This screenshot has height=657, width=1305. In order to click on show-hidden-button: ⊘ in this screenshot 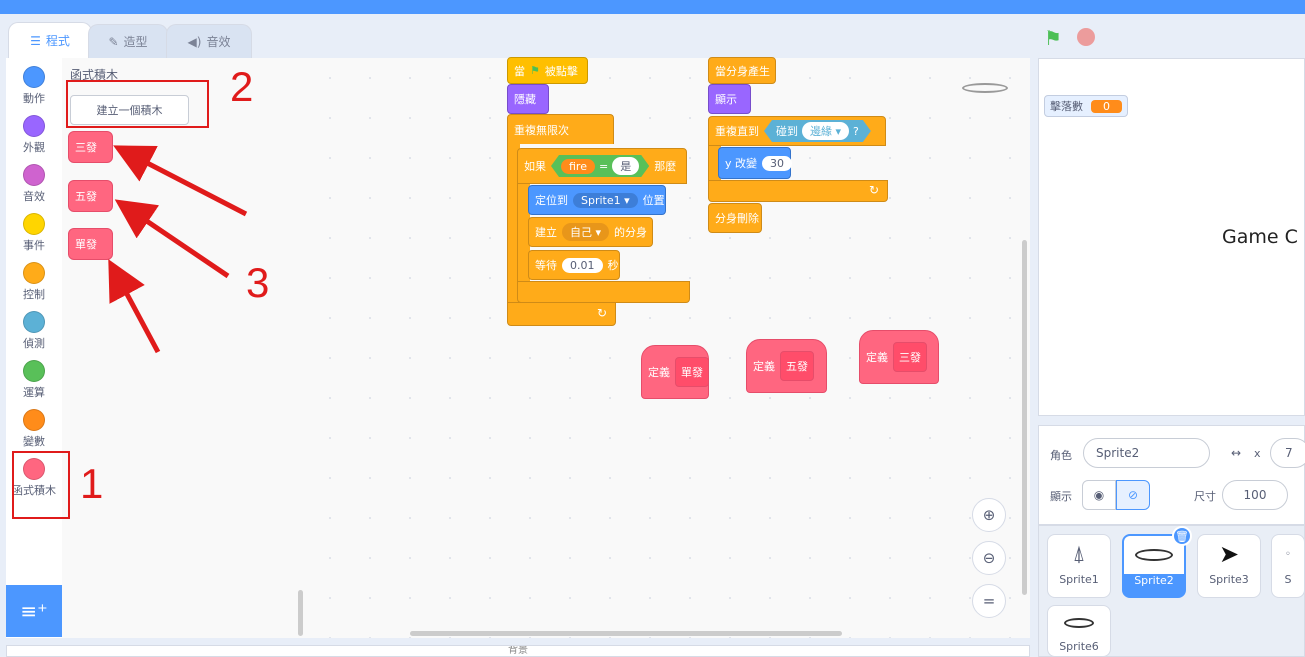, I will do `click(1133, 495)`.